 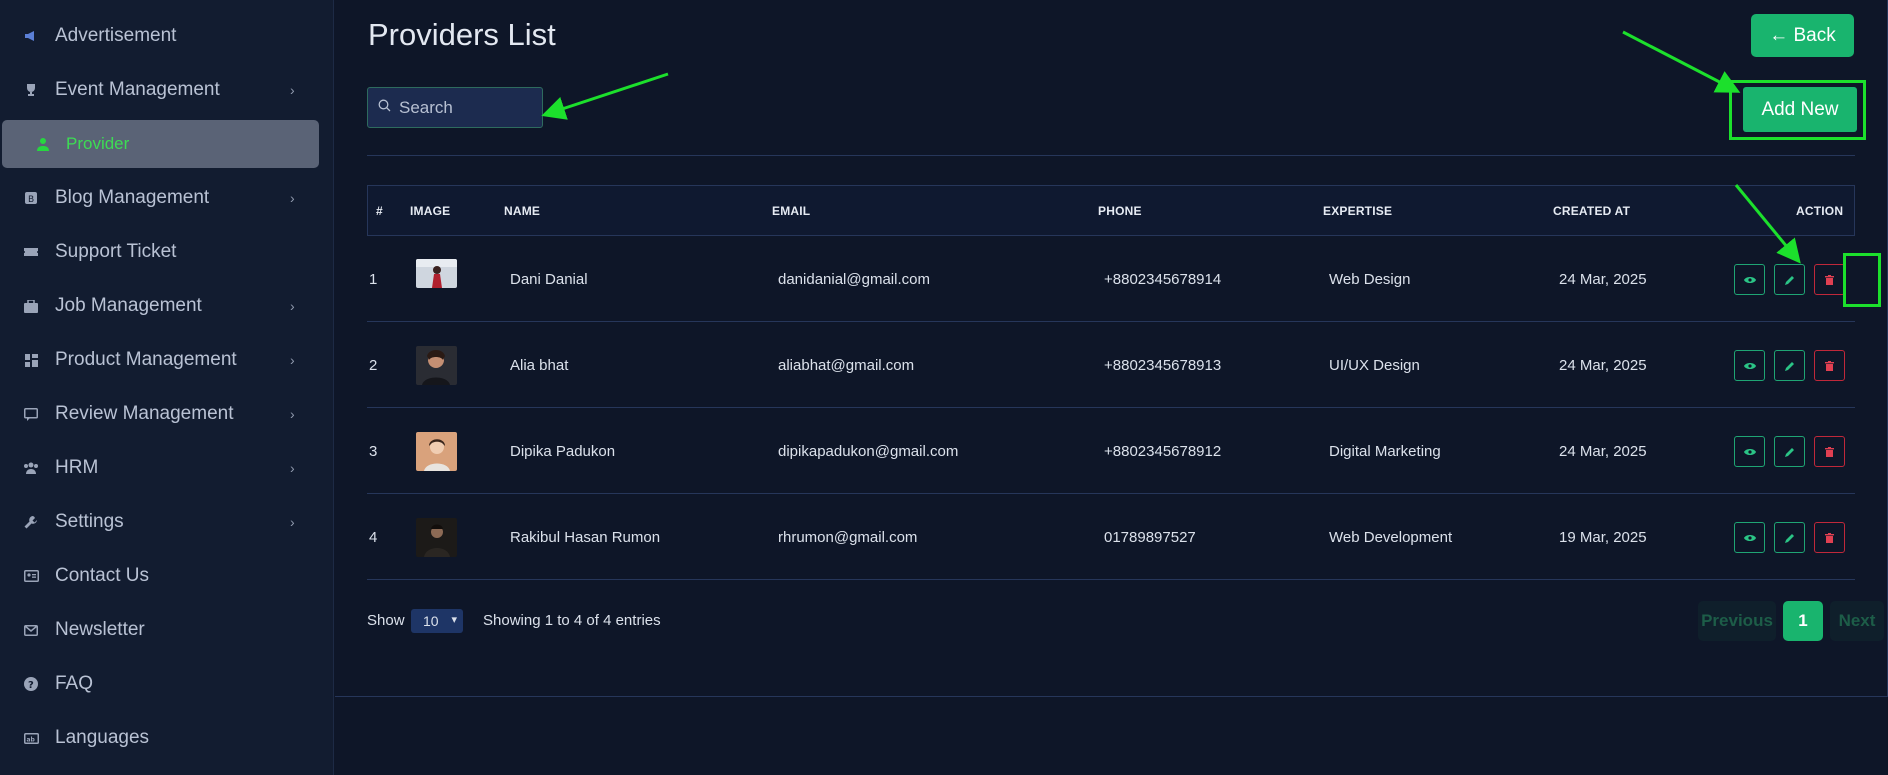 I want to click on sidebar-item-label: Job Management, so click(x=128, y=305).